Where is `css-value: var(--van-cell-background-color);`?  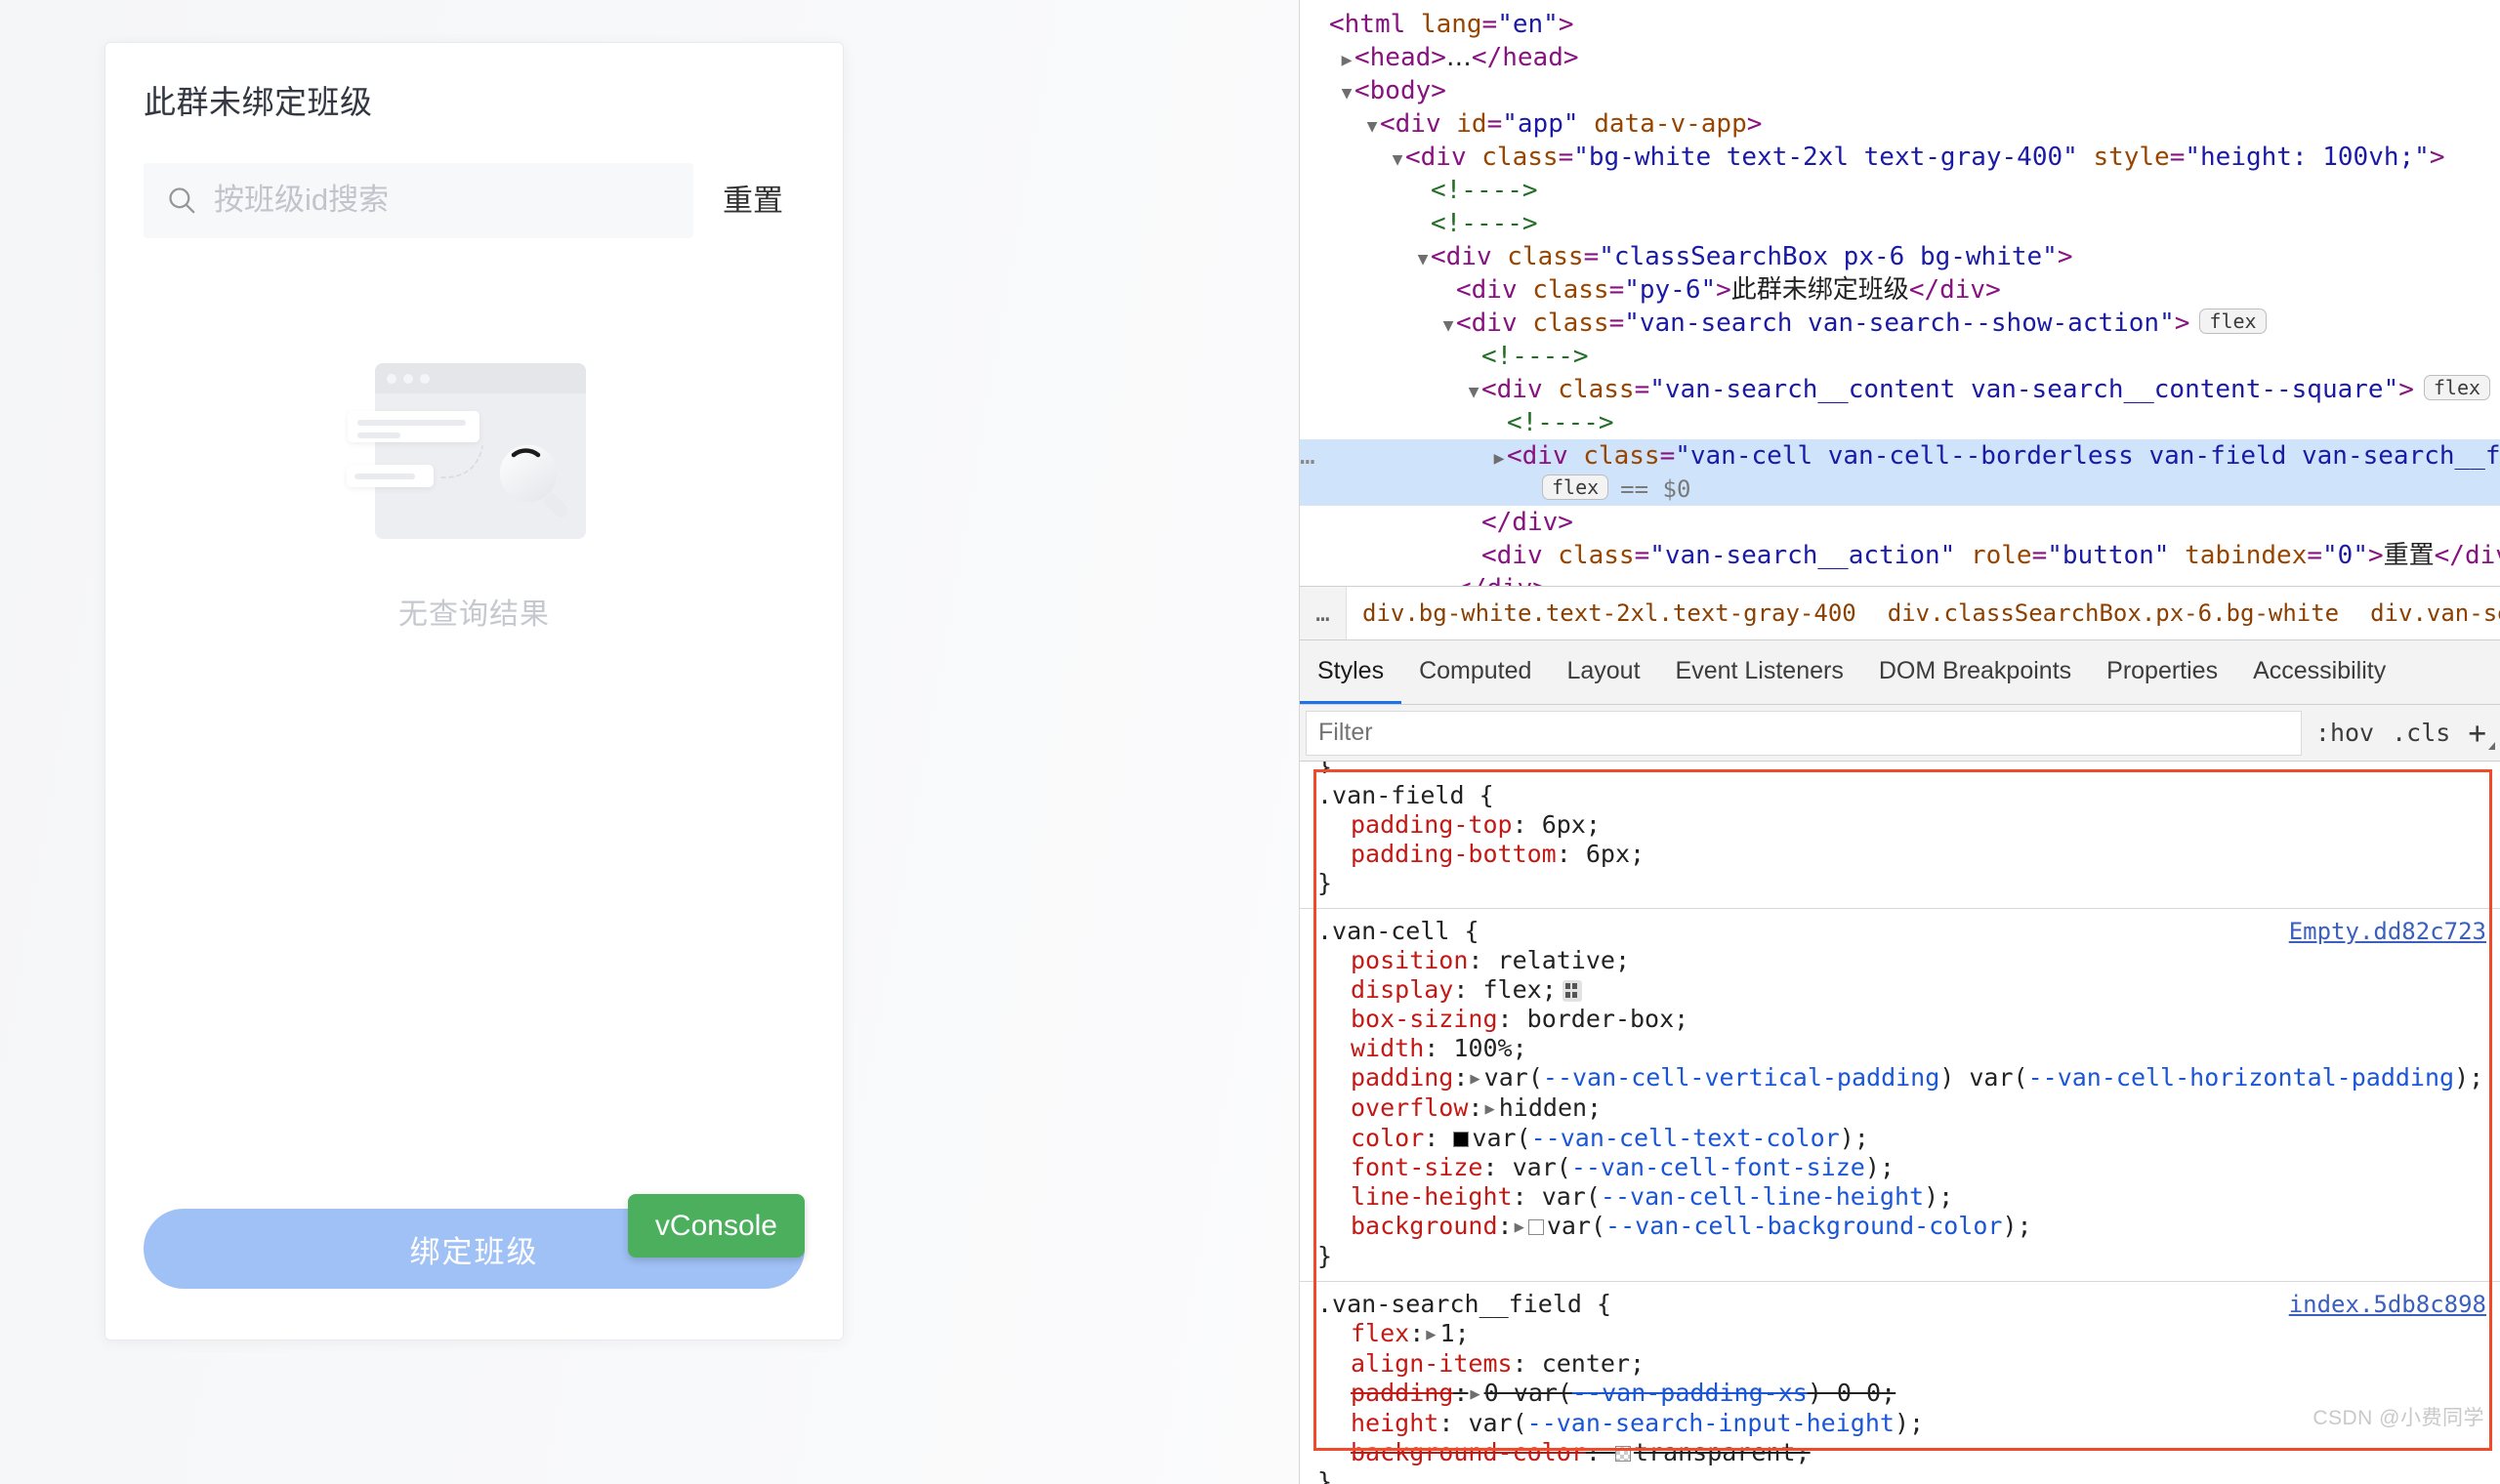
css-value: var(--van-cell-background-color); is located at coordinates (1789, 1226).